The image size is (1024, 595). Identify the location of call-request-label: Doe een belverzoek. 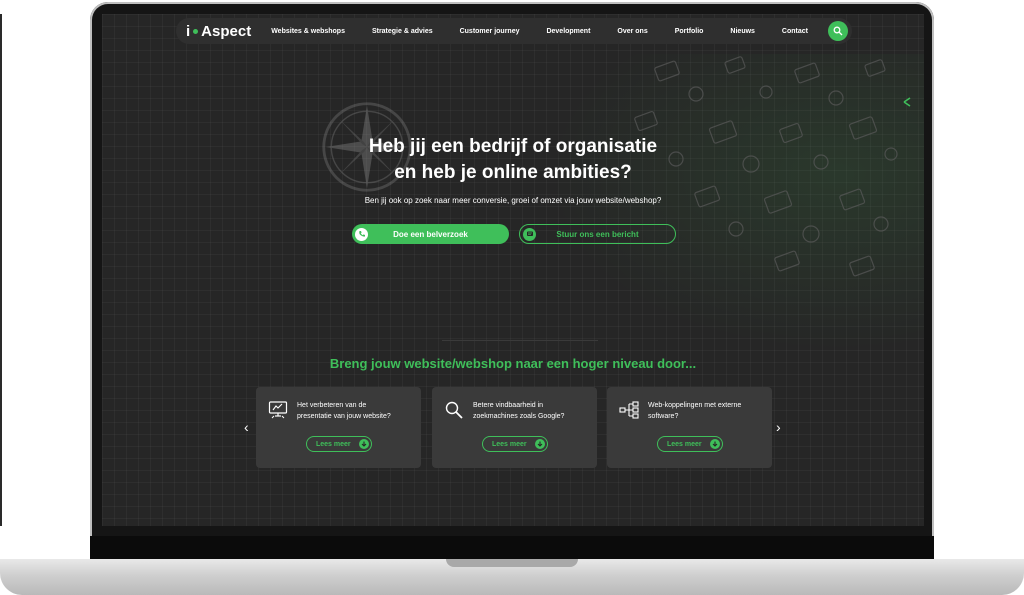
(430, 234).